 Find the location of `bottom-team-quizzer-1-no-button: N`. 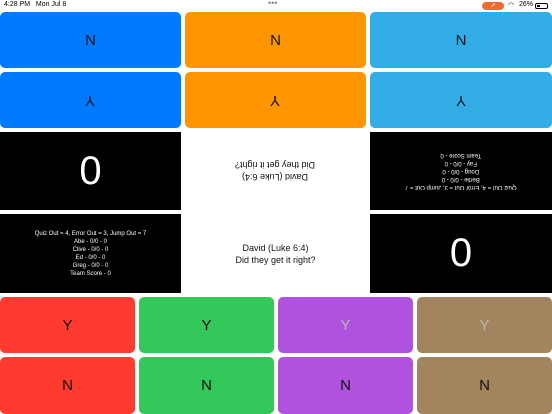

bottom-team-quizzer-1-no-button: N is located at coordinates (67, 385).